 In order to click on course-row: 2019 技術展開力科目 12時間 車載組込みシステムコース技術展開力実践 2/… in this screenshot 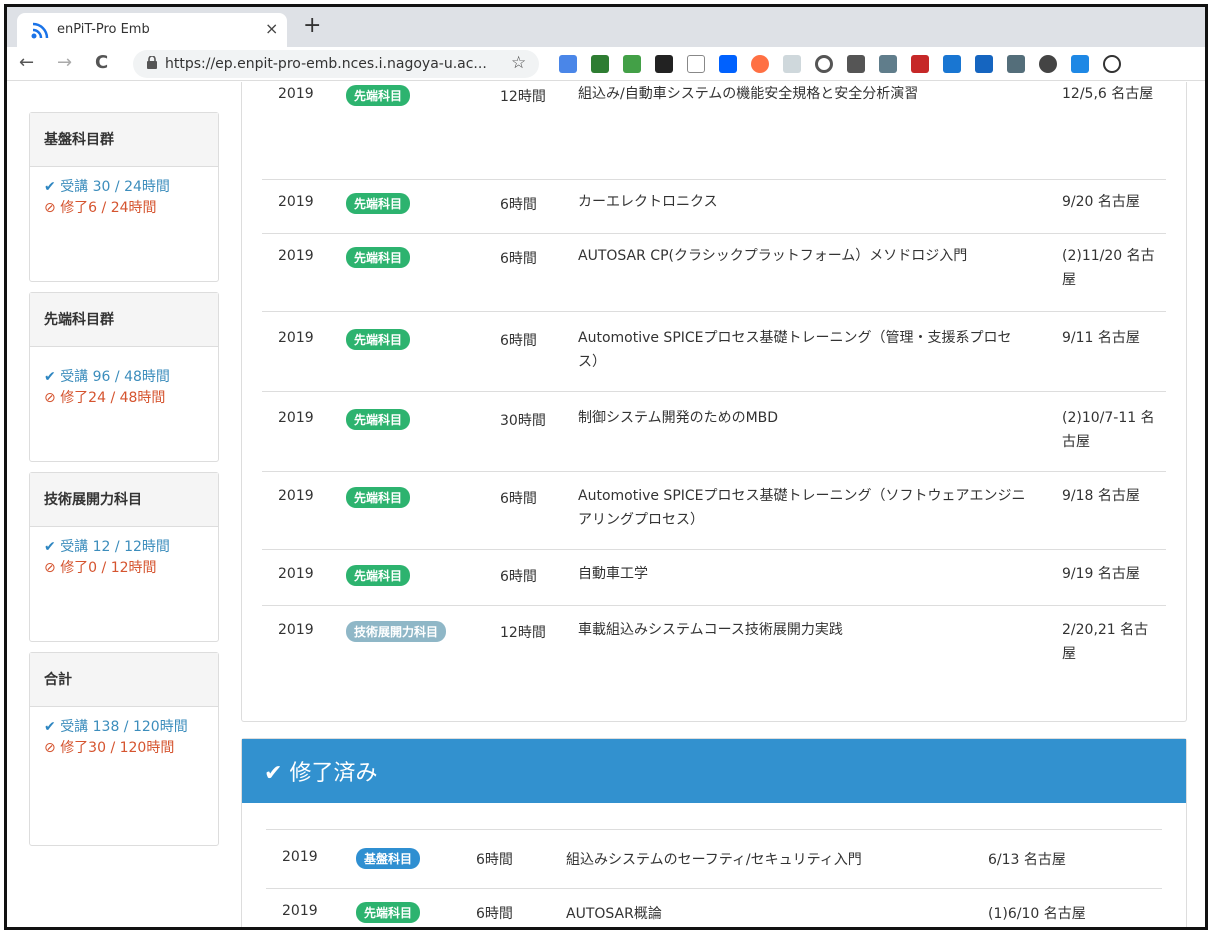, I will do `click(714, 651)`.